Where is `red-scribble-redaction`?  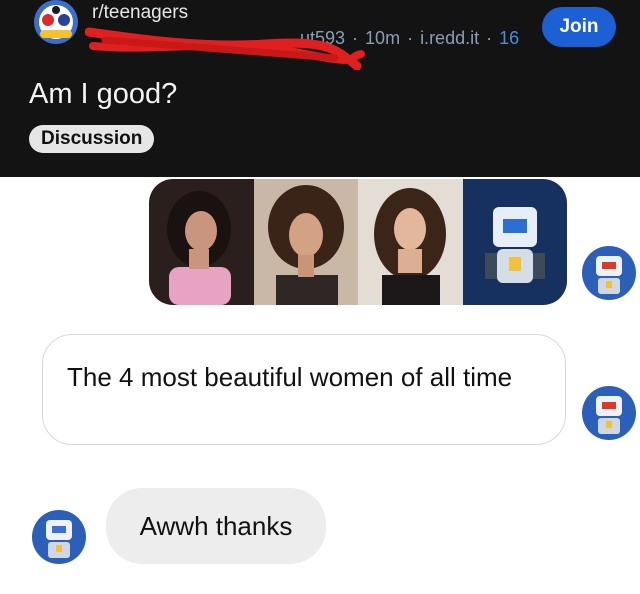
red-scribble-redaction is located at coordinates (225, 48).